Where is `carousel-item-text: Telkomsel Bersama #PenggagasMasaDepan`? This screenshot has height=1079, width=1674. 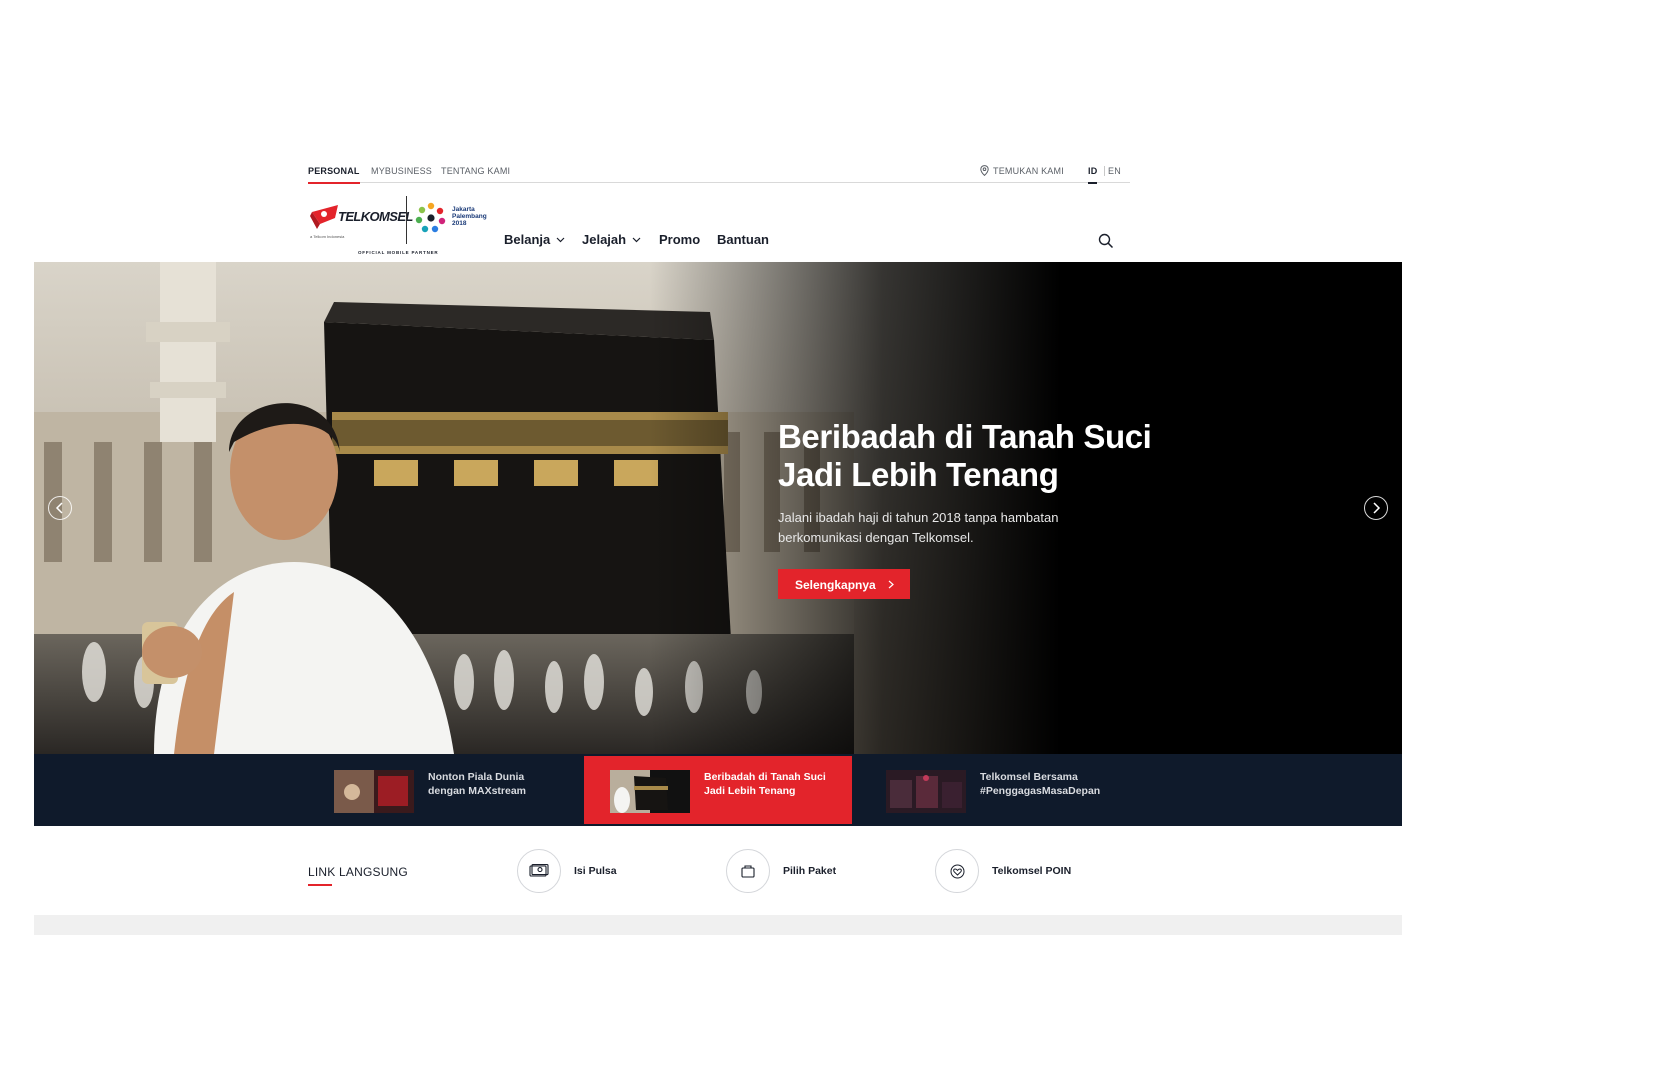 carousel-item-text: Telkomsel Bersama #PenggagasMasaDepan is located at coordinates (1050, 784).